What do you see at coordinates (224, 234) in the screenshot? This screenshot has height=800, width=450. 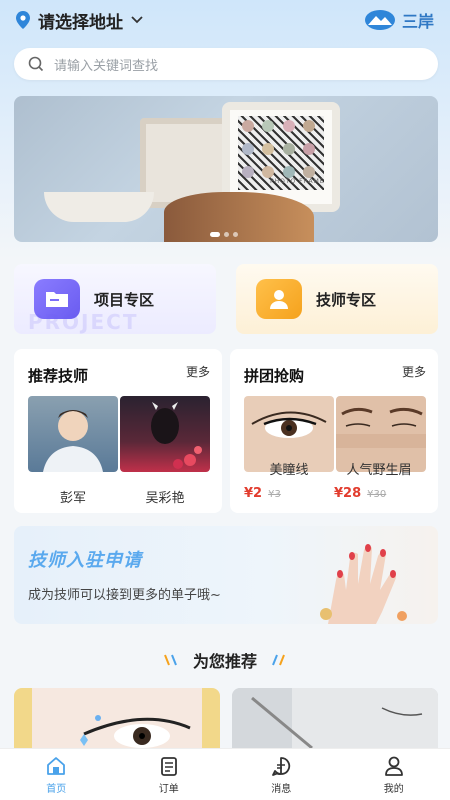 I see `banner-indicator` at bounding box center [224, 234].